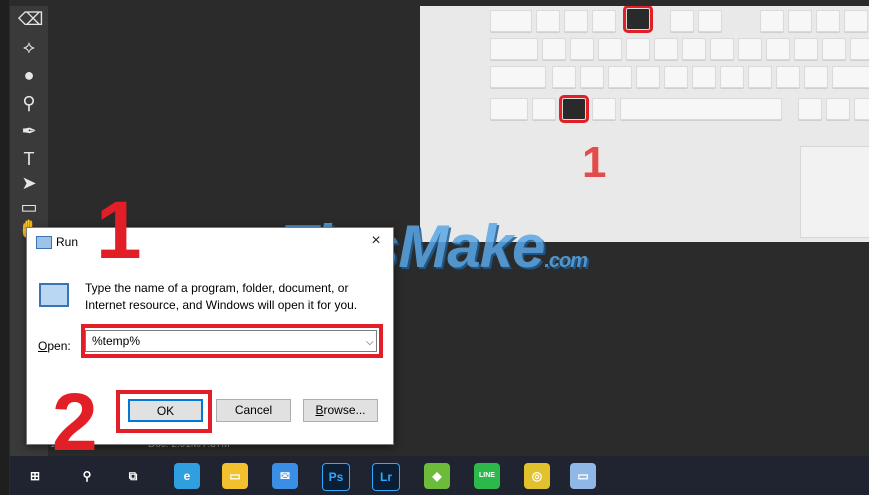 This screenshot has width=869, height=495. I want to click on taskbar: ⊞ ⚲ ⧉ e ▭ ✉ Ps Lr ◆ LINE ◎ ▭, so click(439, 475).